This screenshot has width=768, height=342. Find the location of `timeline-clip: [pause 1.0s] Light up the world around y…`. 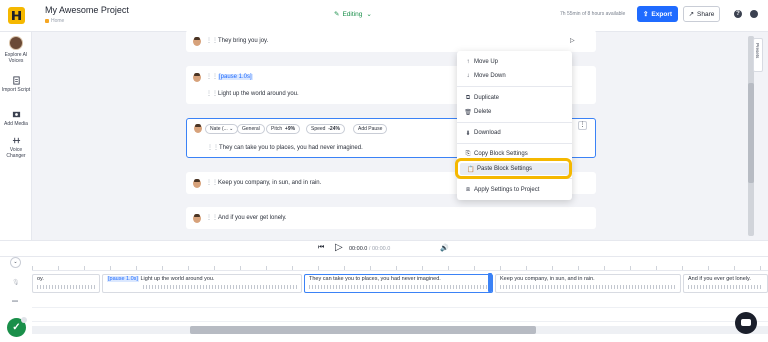

timeline-clip: [pause 1.0s] Light up the world around y… is located at coordinates (202, 283).